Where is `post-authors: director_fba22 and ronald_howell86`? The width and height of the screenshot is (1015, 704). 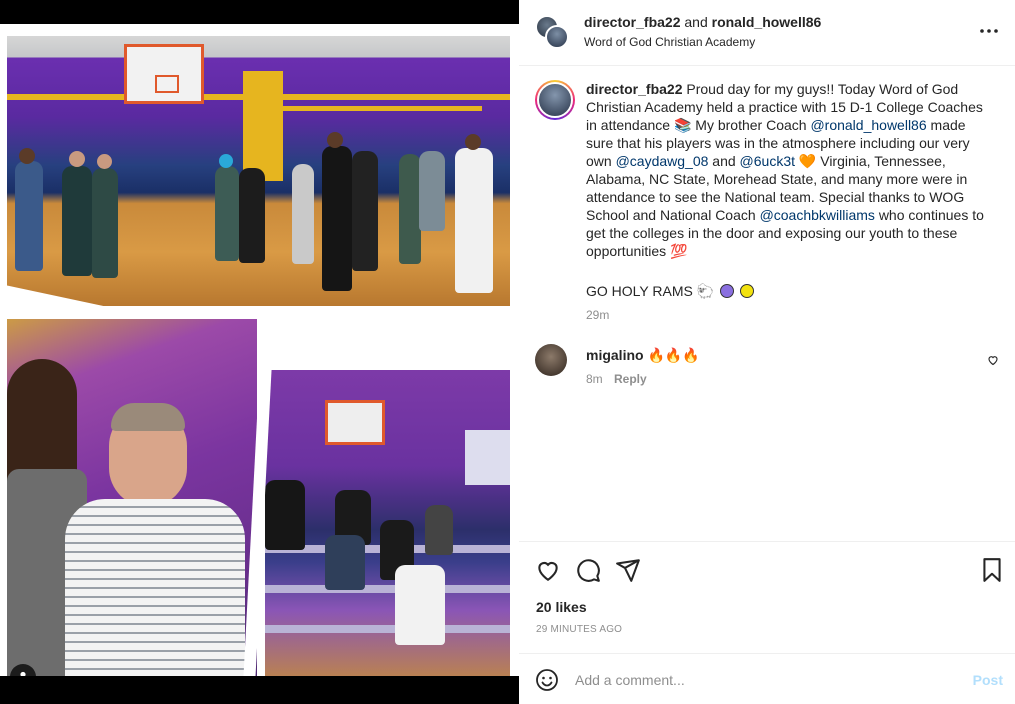
post-authors: director_fba22 and ronald_howell86 is located at coordinates (702, 22).